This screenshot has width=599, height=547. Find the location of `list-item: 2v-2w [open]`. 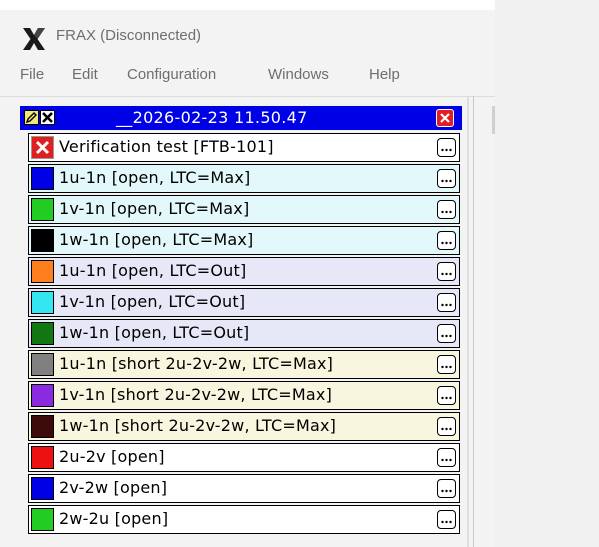

list-item: 2v-2w [open] is located at coordinates (244, 488).